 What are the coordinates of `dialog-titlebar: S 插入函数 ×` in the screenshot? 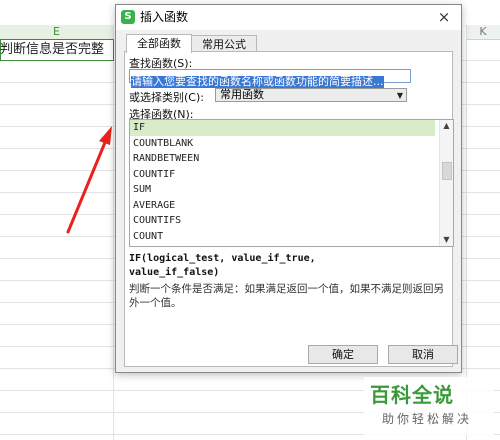 It's located at (288, 17).